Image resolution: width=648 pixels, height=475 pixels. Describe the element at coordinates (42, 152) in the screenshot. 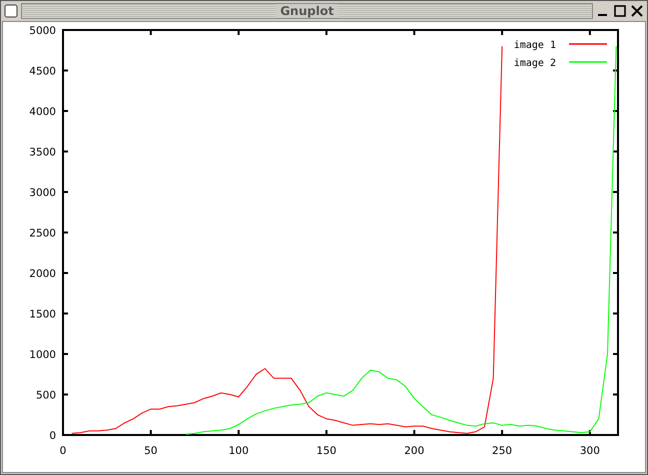

I see `y-tick-label: 3500` at that location.